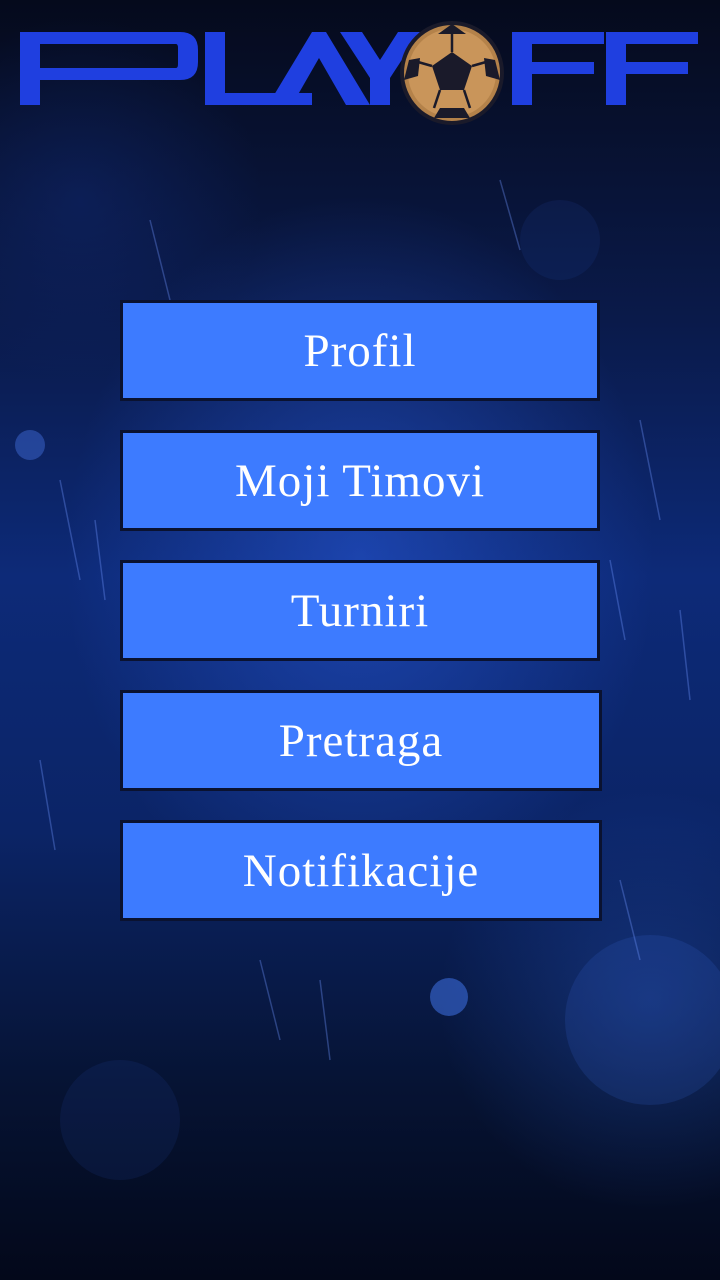 Image resolution: width=720 pixels, height=1280 pixels. Describe the element at coordinates (360, 610) in the screenshot. I see `tournaments-button: Turniri` at that location.